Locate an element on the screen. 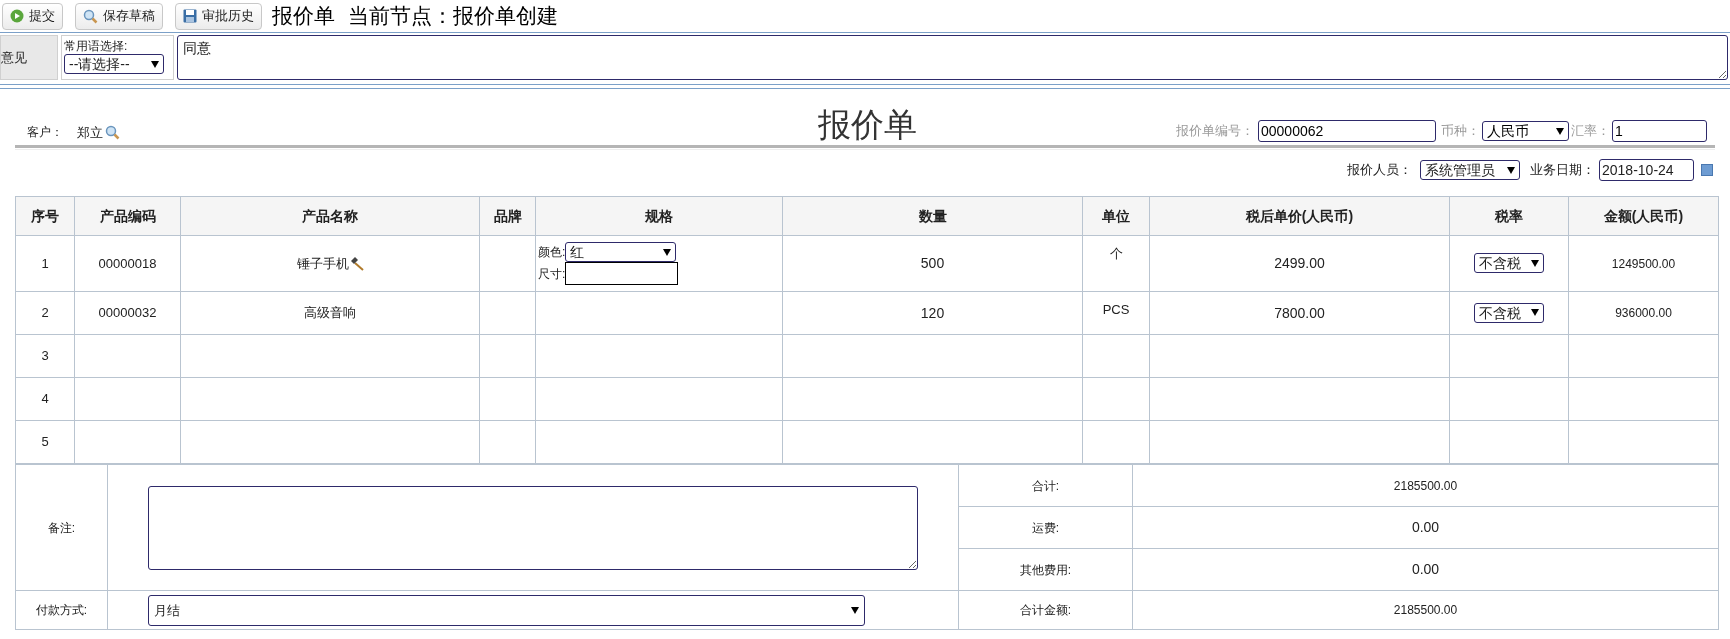 This screenshot has width=1730, height=639. table-cell: 合计金额: is located at coordinates (1045, 610).